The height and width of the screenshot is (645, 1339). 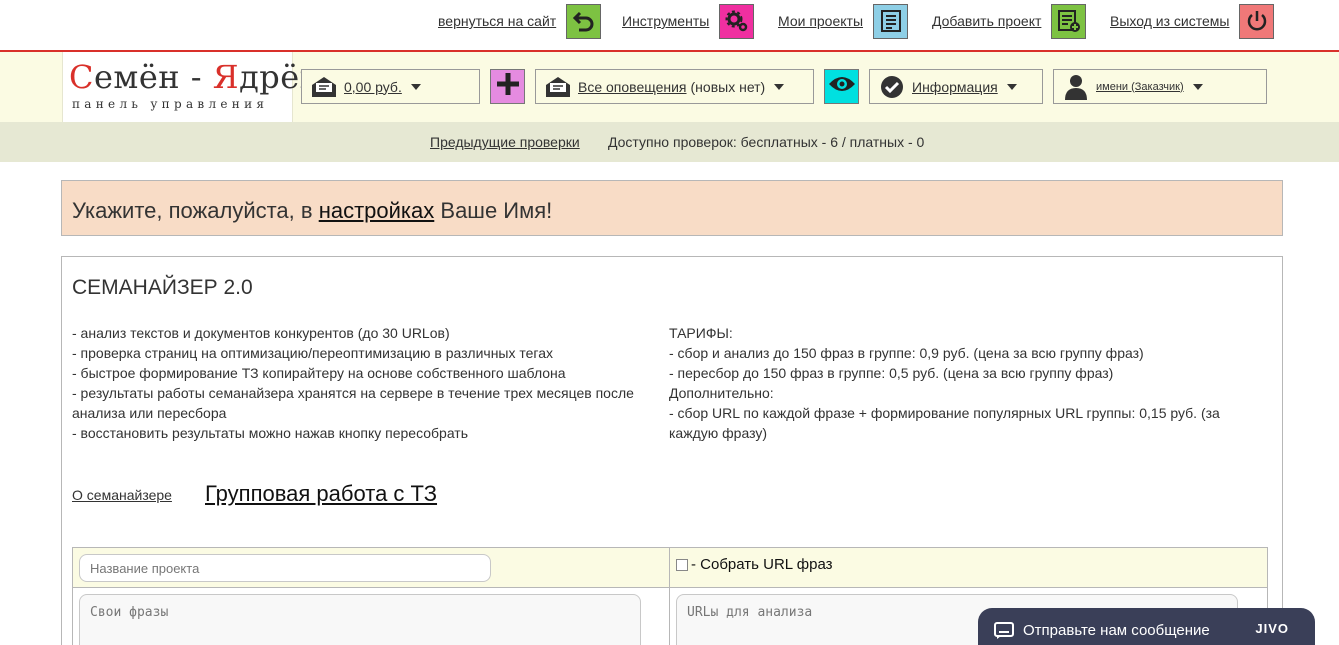 What do you see at coordinates (285, 568) in the screenshot?
I see `project-name-input` at bounding box center [285, 568].